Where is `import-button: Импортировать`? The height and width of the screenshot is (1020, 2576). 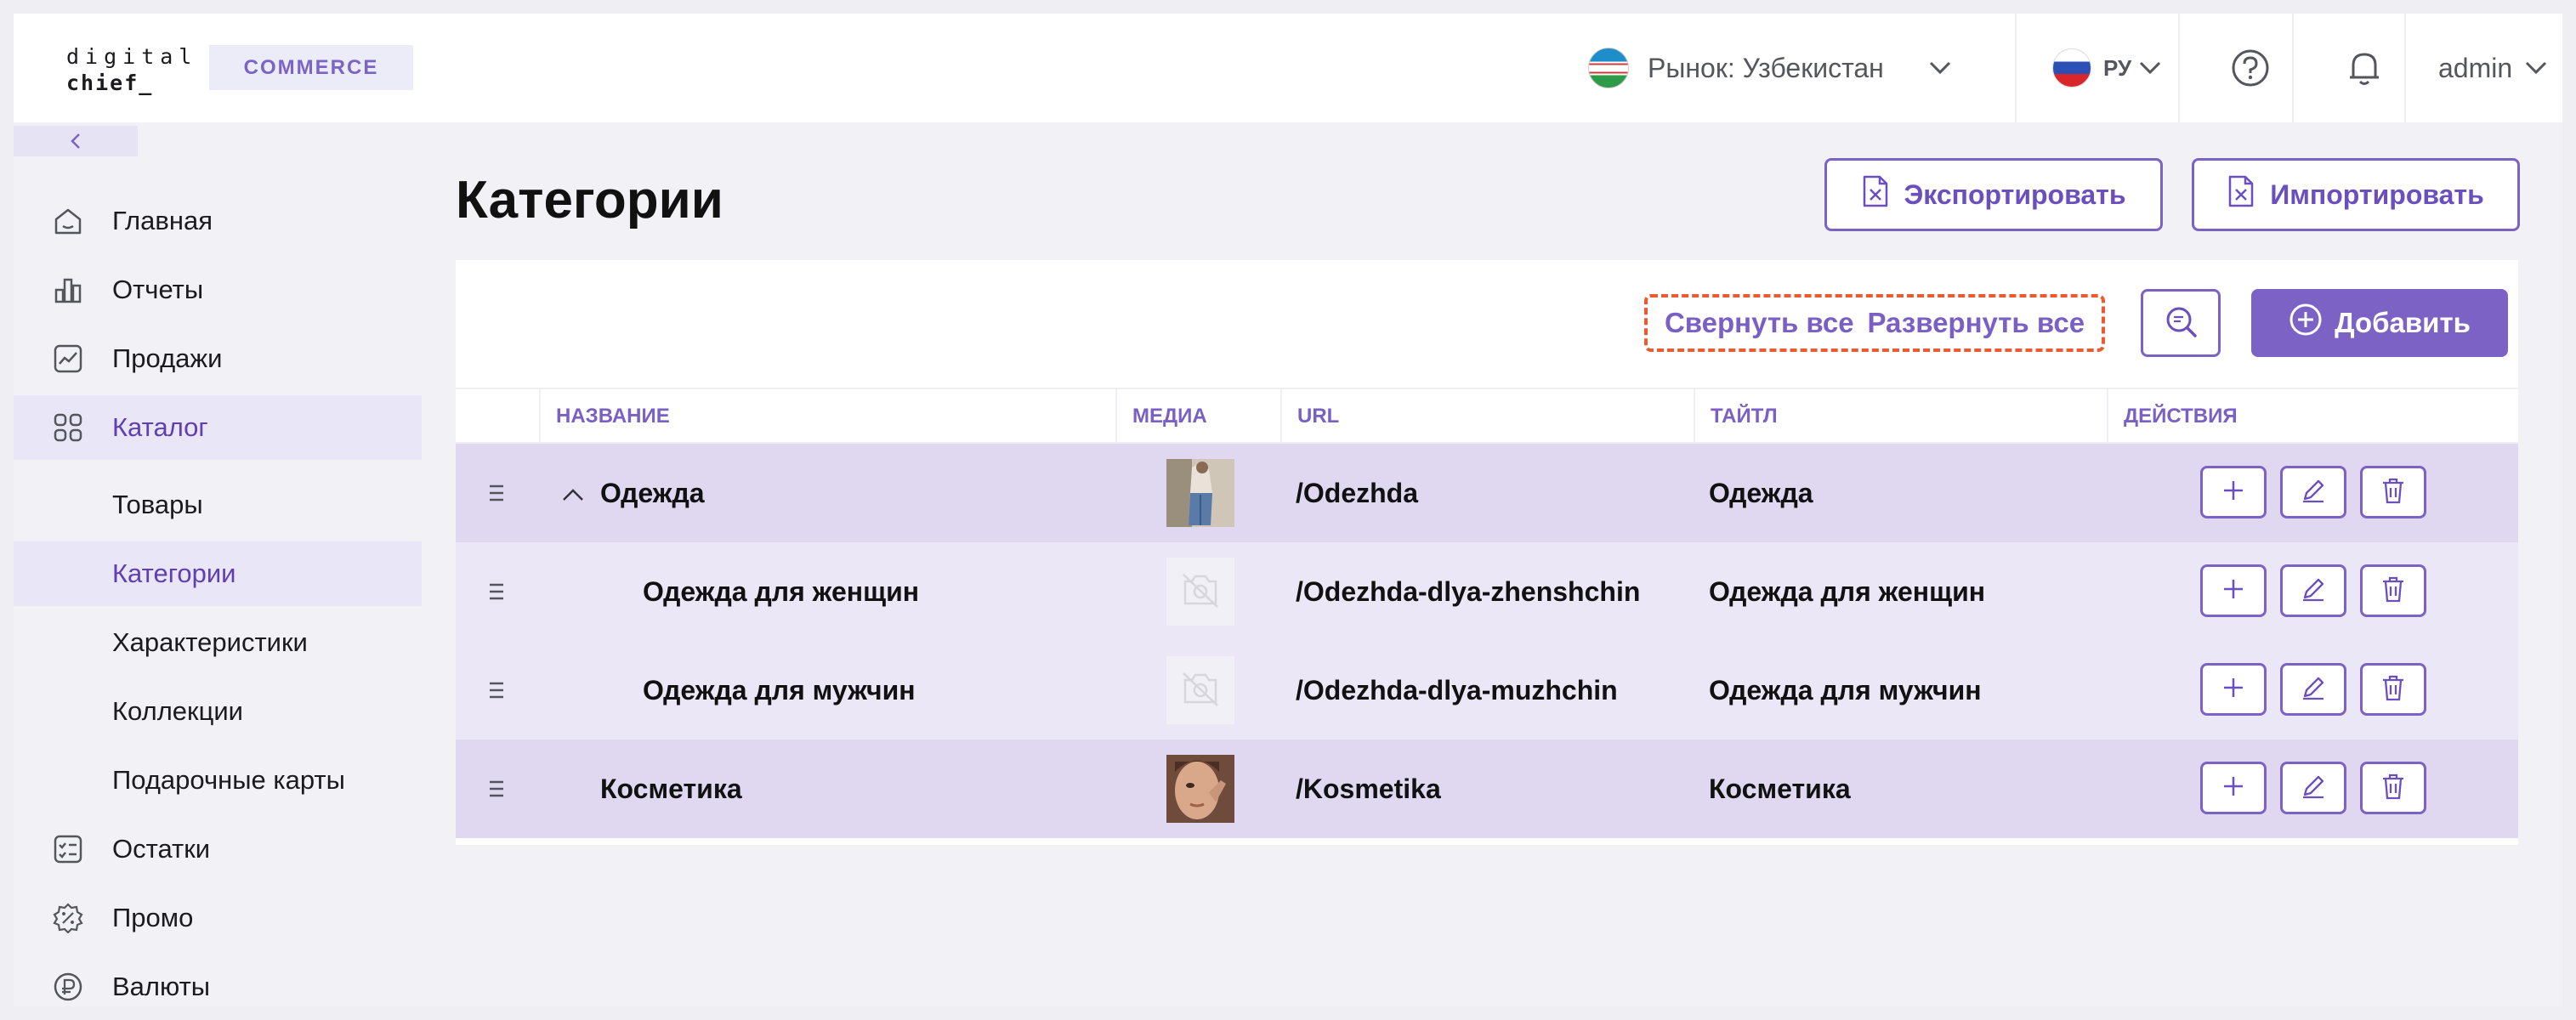
import-button: Импортировать is located at coordinates (2356, 194).